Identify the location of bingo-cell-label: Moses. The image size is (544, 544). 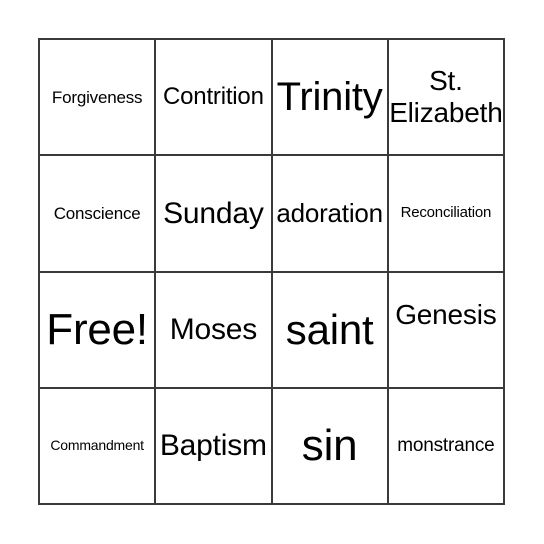
(213, 329).